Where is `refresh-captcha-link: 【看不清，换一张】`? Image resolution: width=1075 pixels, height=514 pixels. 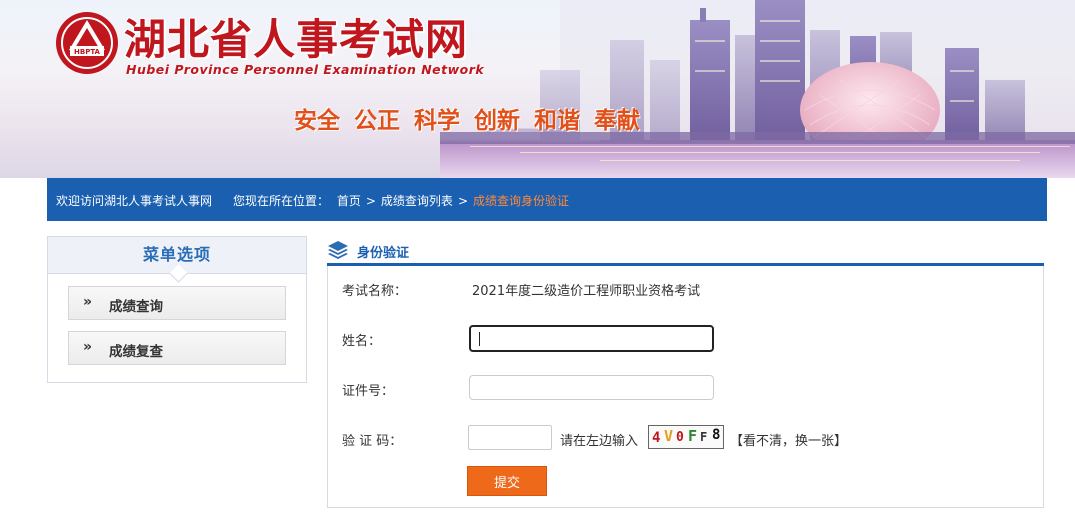 refresh-captcha-link: 【看不清，换一张】 is located at coordinates (788, 439).